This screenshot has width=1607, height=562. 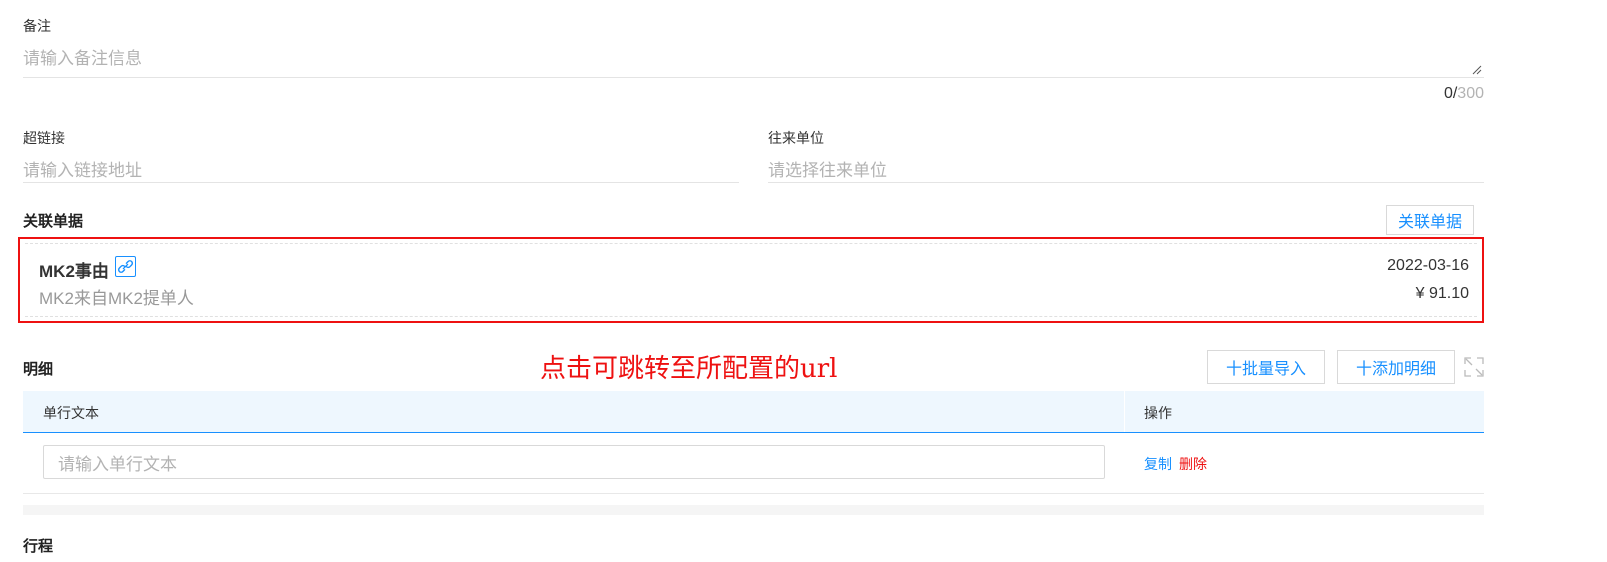 What do you see at coordinates (1193, 464) in the screenshot?
I see `delete-row-link: 删除` at bounding box center [1193, 464].